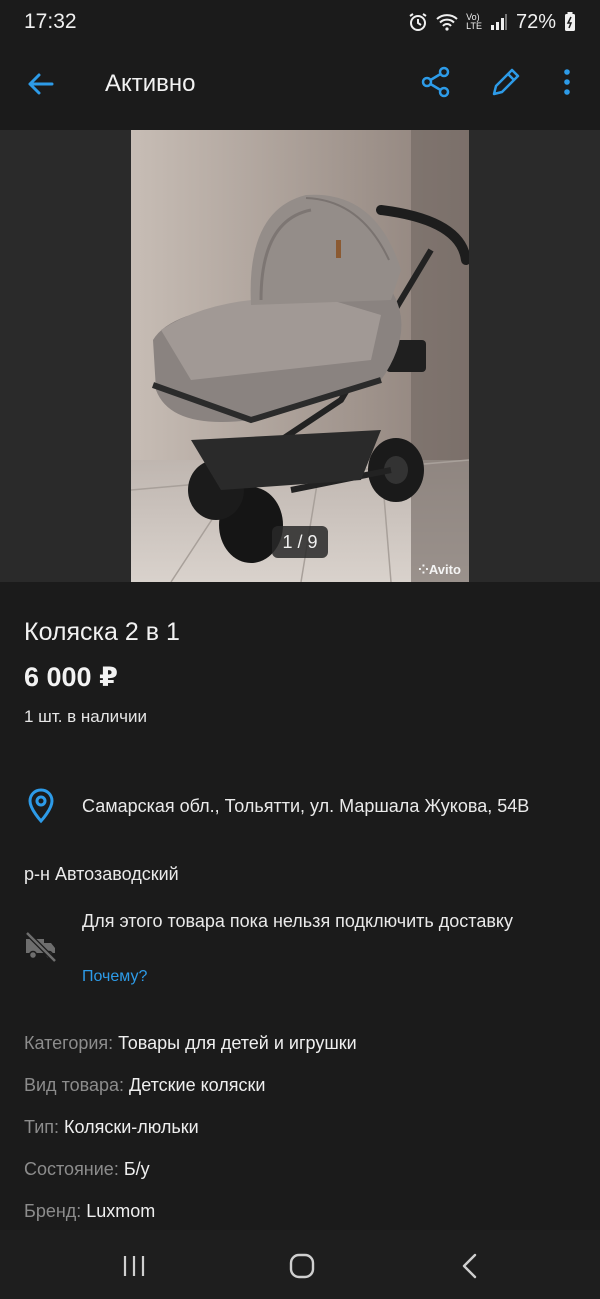 The height and width of the screenshot is (1299, 600). Describe the element at coordinates (444, 569) in the screenshot. I see `watermark-text: Avito` at that location.